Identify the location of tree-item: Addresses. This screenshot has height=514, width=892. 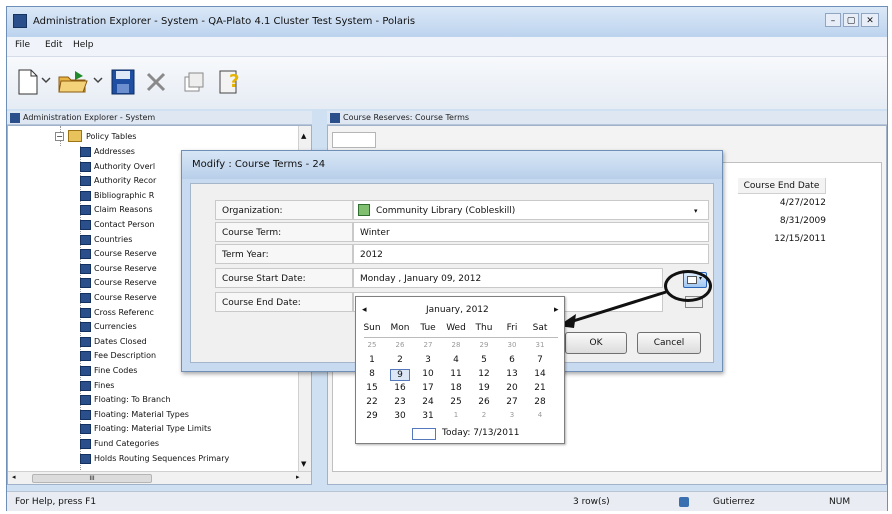
(114, 152).